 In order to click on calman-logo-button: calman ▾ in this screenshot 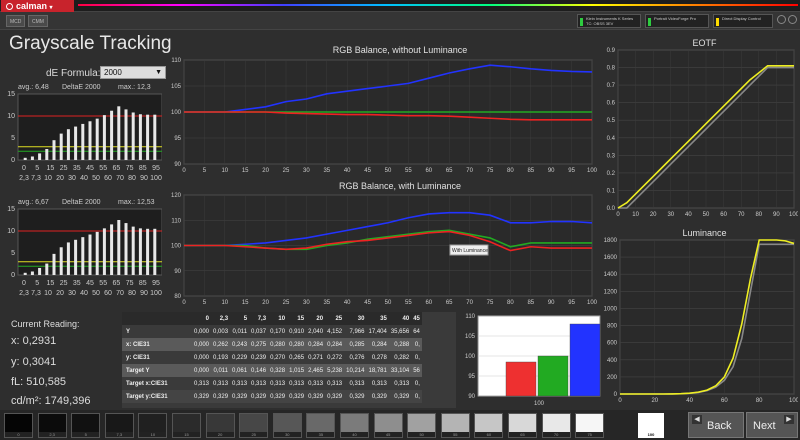, I will do `click(37, 6)`.